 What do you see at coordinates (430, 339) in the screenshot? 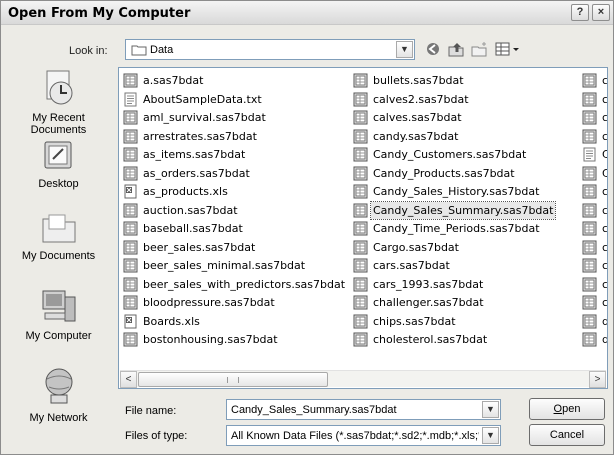
I see `file-name: cholesterol.sas7bdat` at bounding box center [430, 339].